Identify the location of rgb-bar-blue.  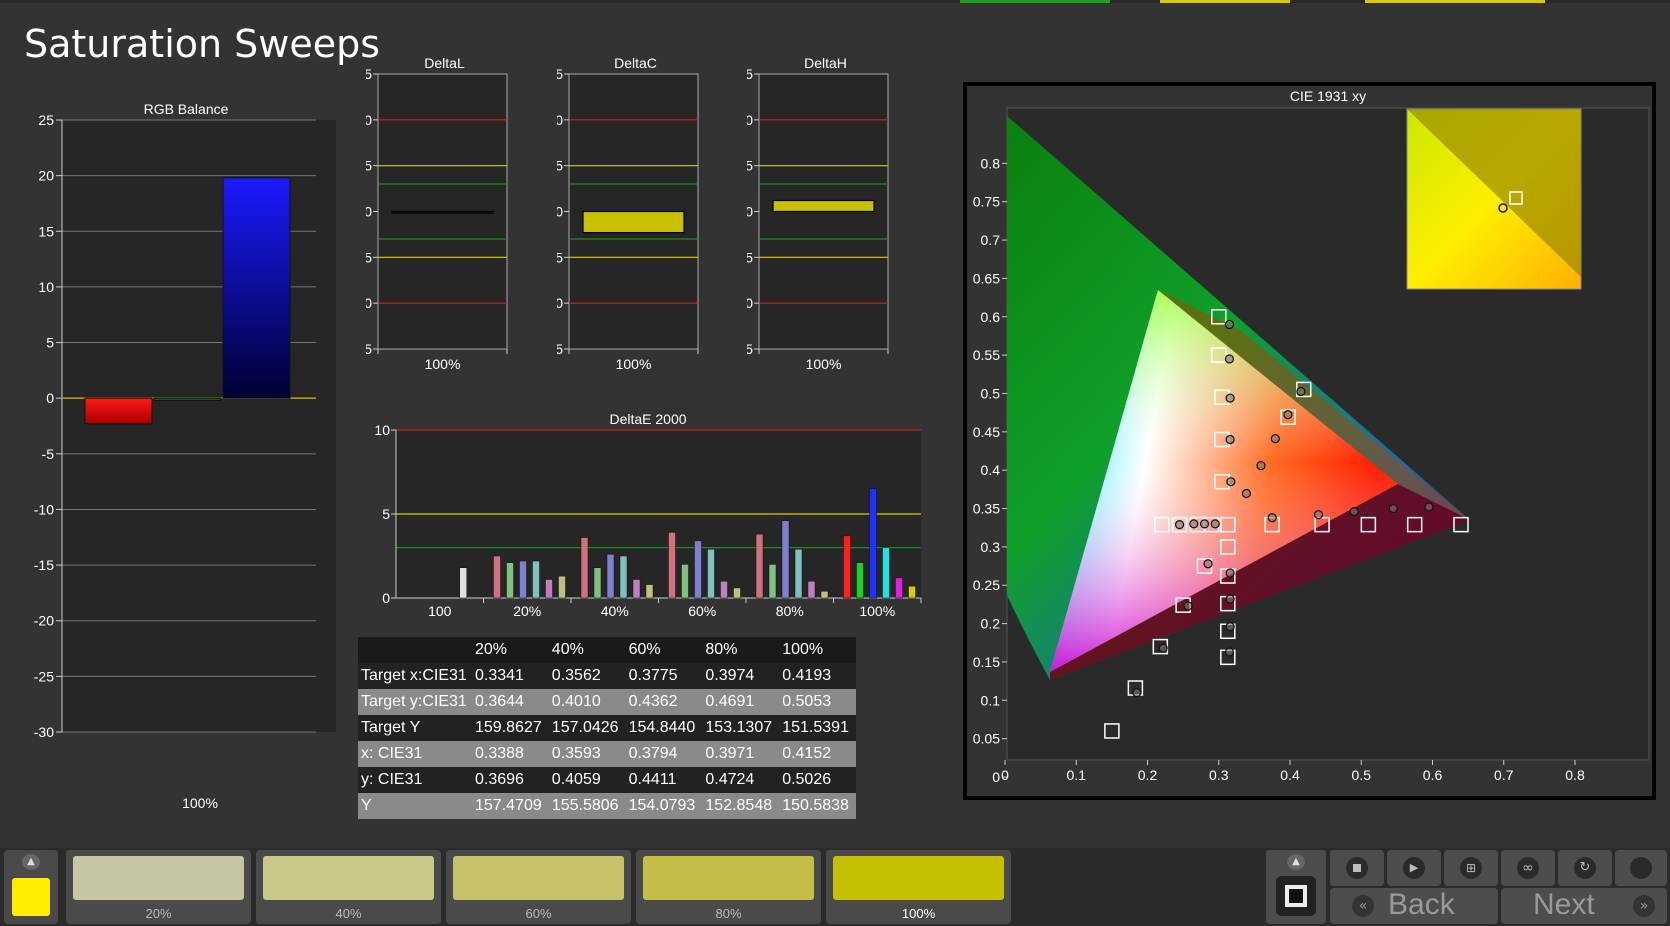
(256, 288).